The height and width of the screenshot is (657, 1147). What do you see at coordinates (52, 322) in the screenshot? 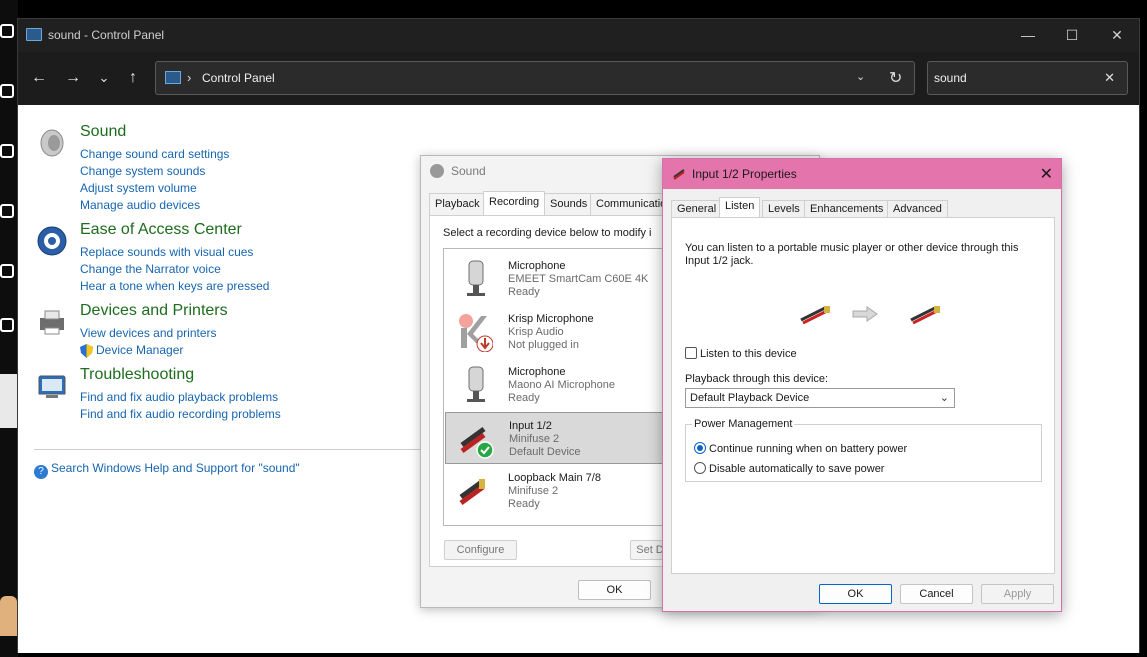
I see `printer-icon` at bounding box center [52, 322].